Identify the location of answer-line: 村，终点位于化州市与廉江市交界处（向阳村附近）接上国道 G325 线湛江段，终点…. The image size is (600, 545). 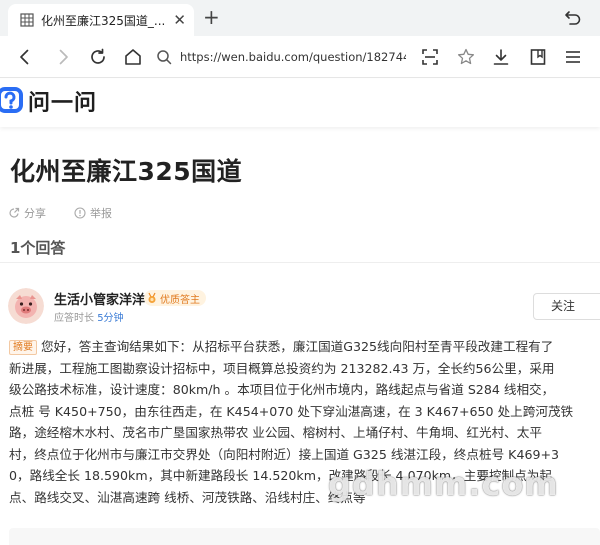
(284, 454).